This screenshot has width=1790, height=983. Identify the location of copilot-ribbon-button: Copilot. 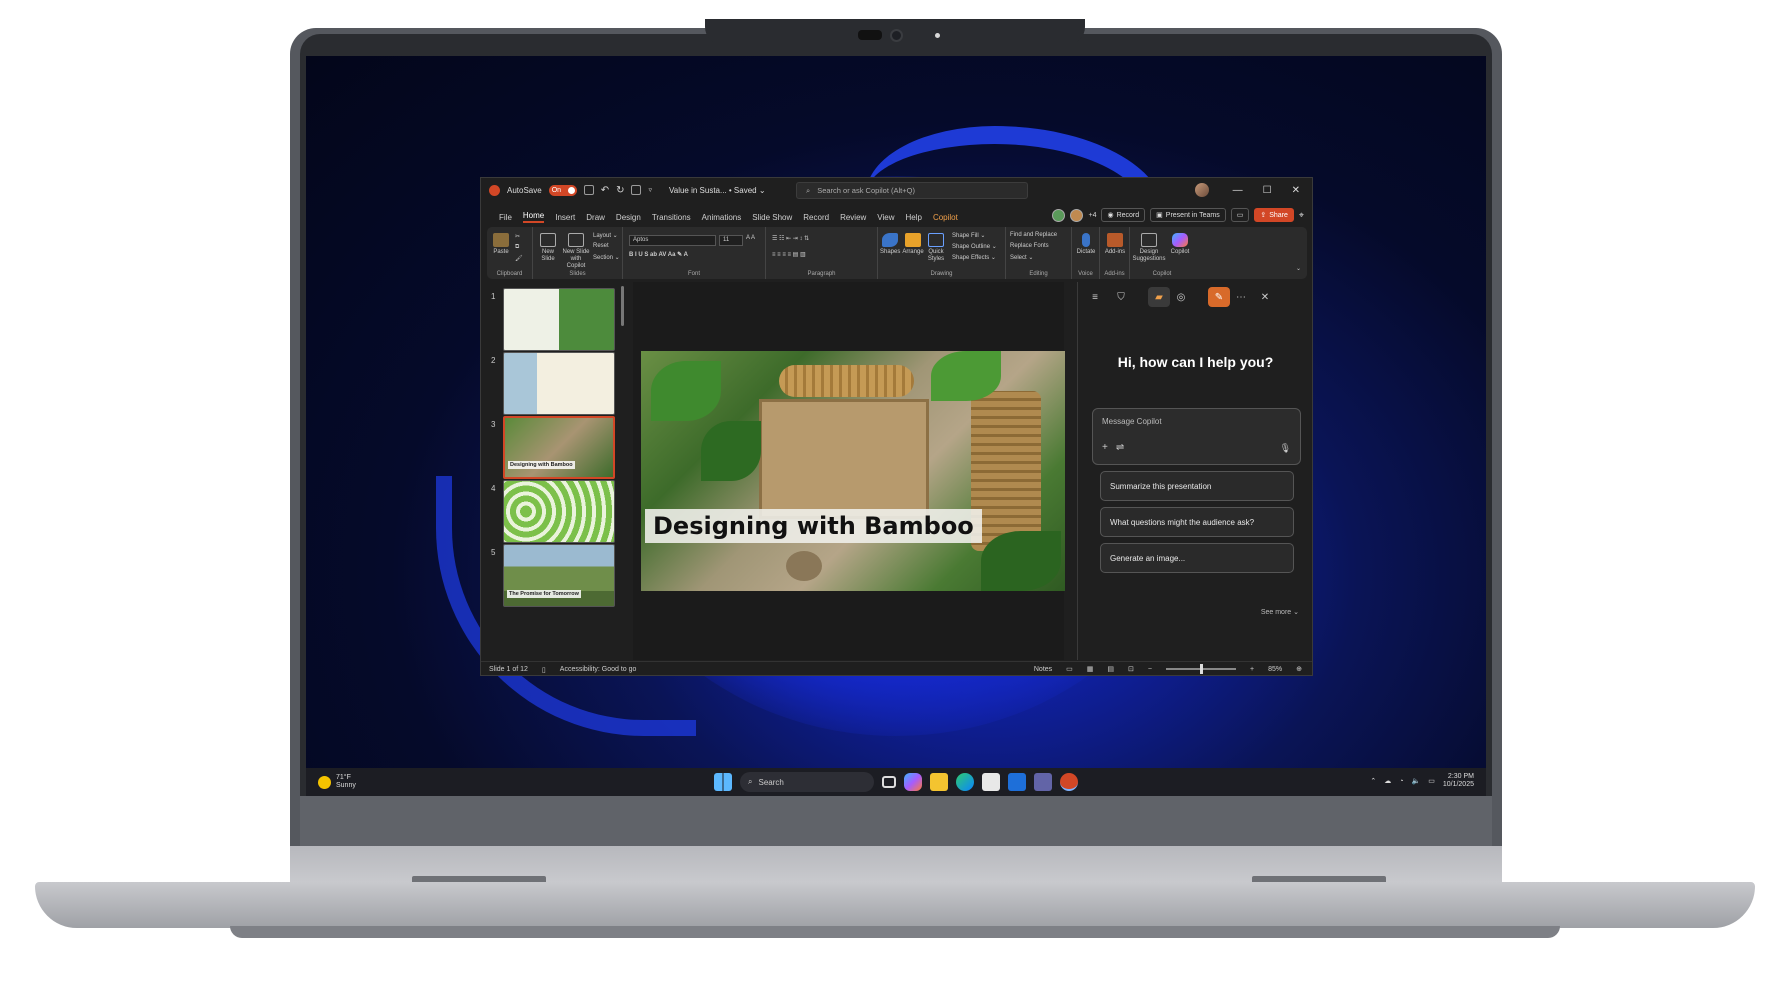
(1180, 244).